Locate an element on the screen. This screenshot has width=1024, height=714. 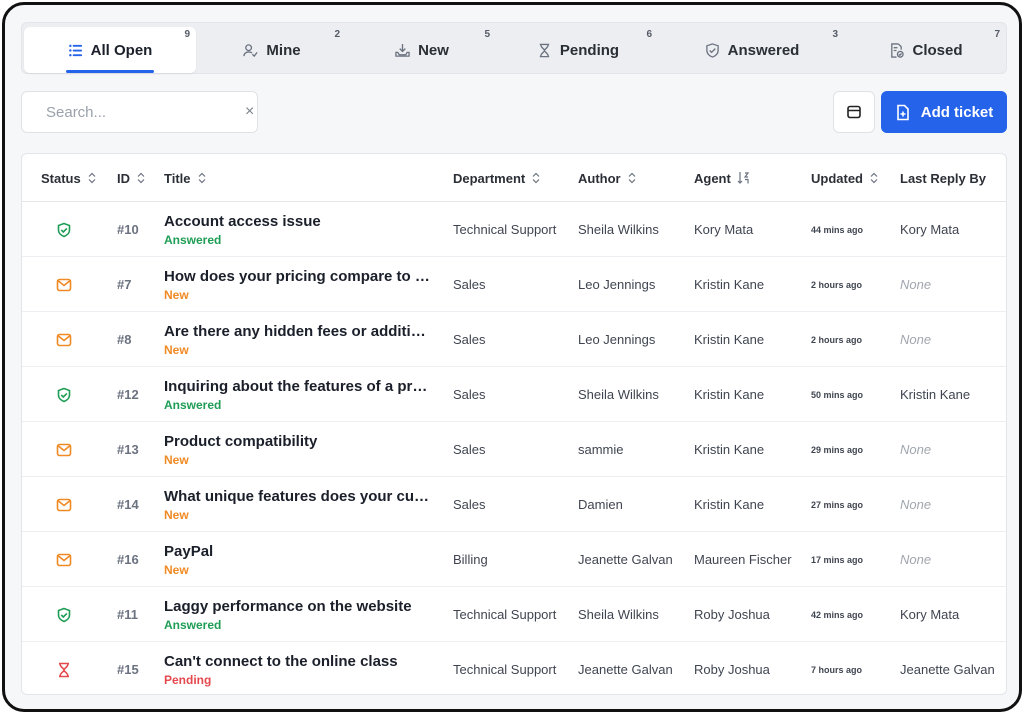
shield-check-icon is located at coordinates (64, 229).